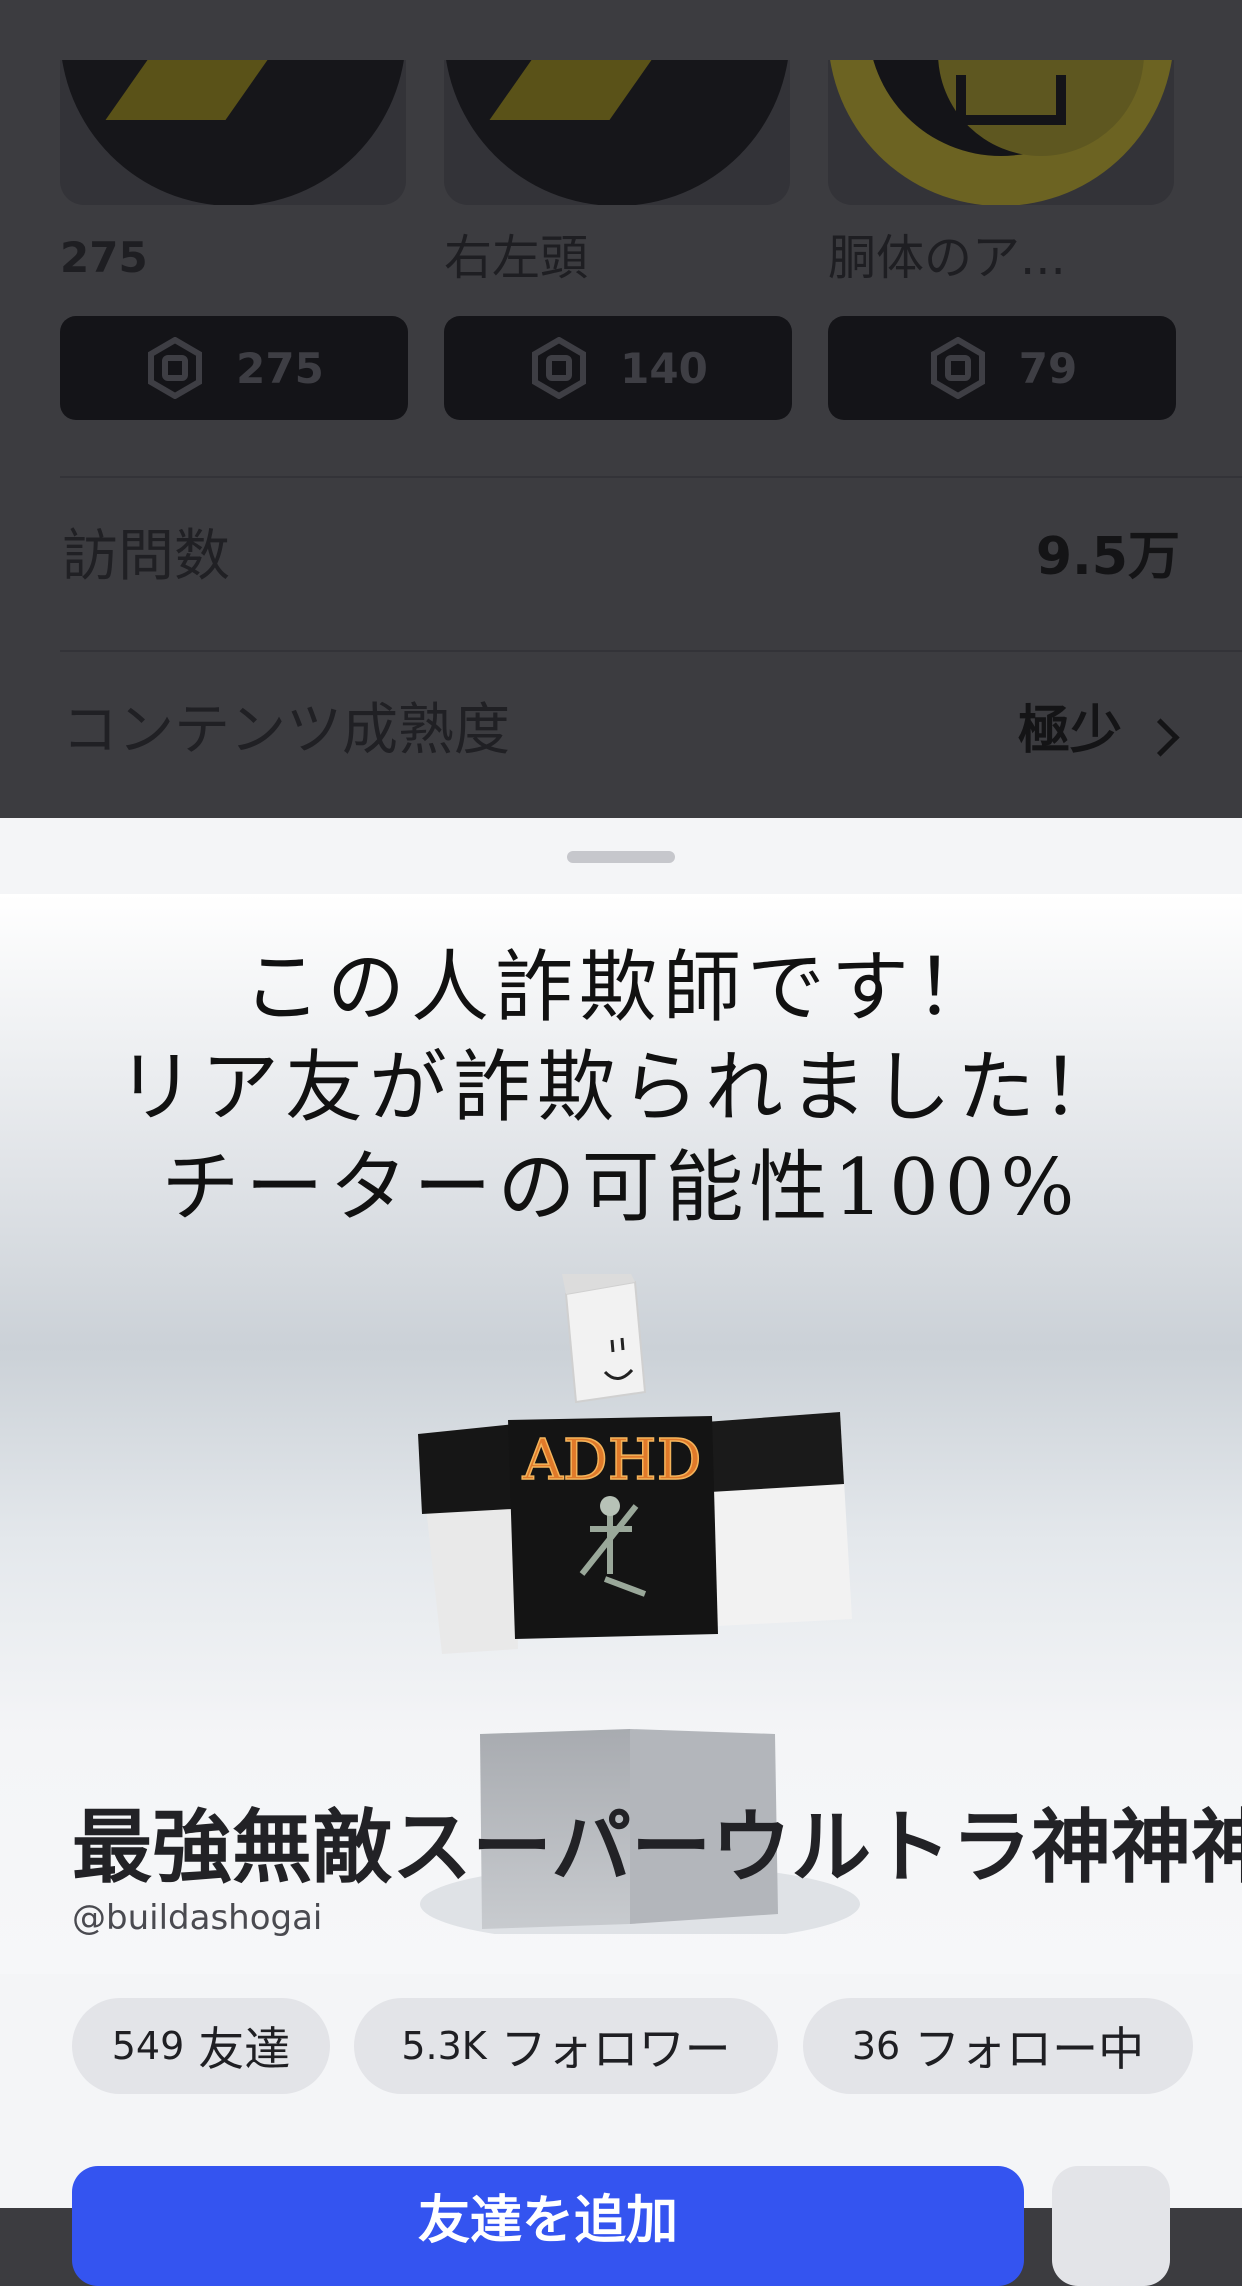 The image size is (1242, 2286). Describe the element at coordinates (1107, 557) in the screenshot. I see `visits-value: 9.5万` at that location.